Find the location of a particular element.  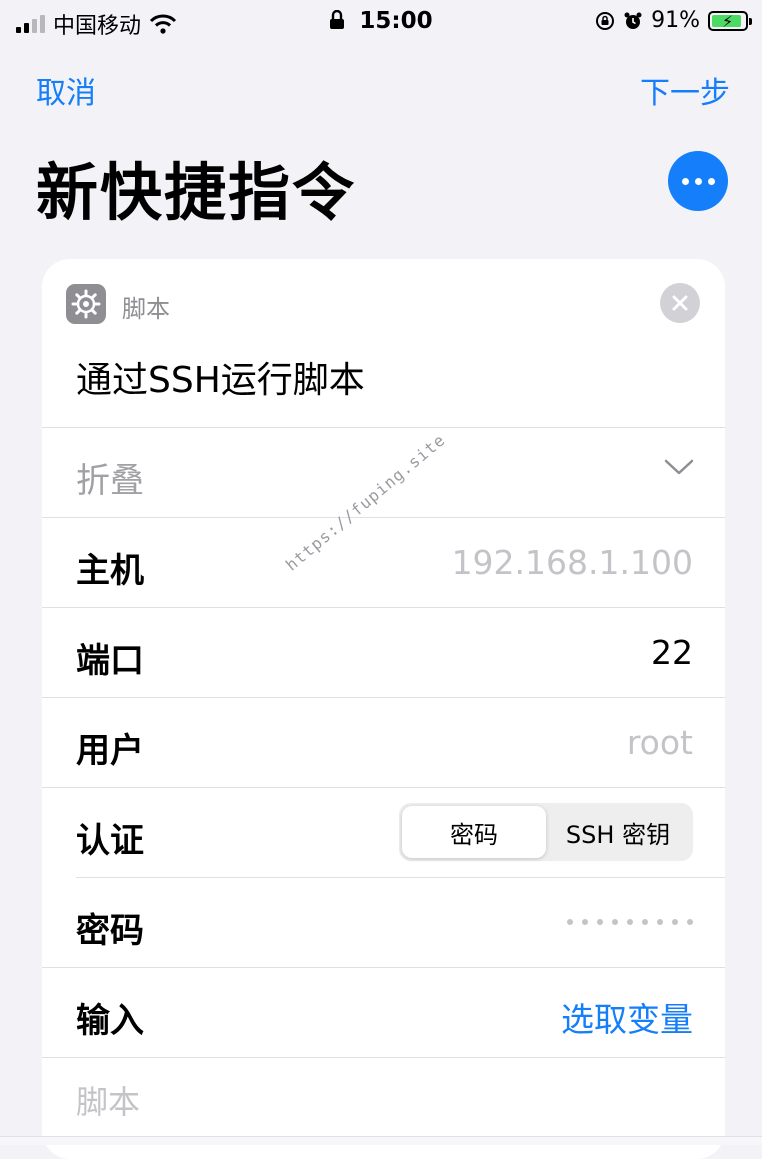

category-label: 脚本 is located at coordinates (146, 309).